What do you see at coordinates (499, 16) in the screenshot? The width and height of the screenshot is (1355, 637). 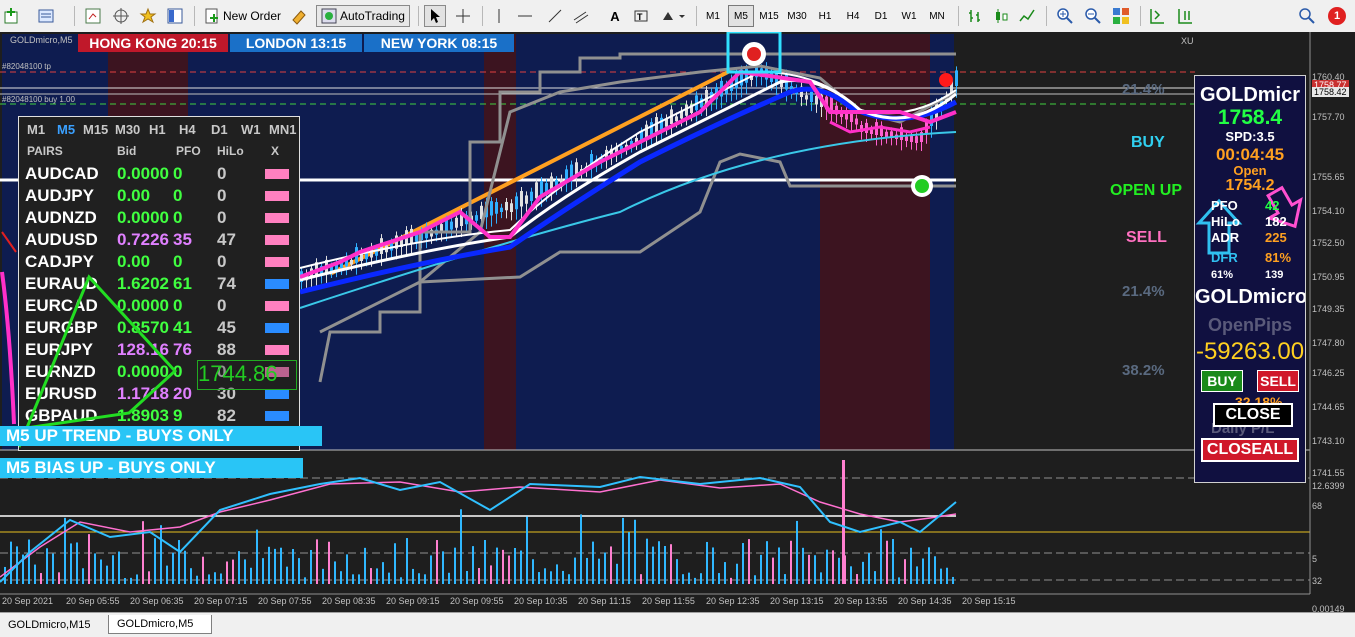 I see `vertical-line-icon` at bounding box center [499, 16].